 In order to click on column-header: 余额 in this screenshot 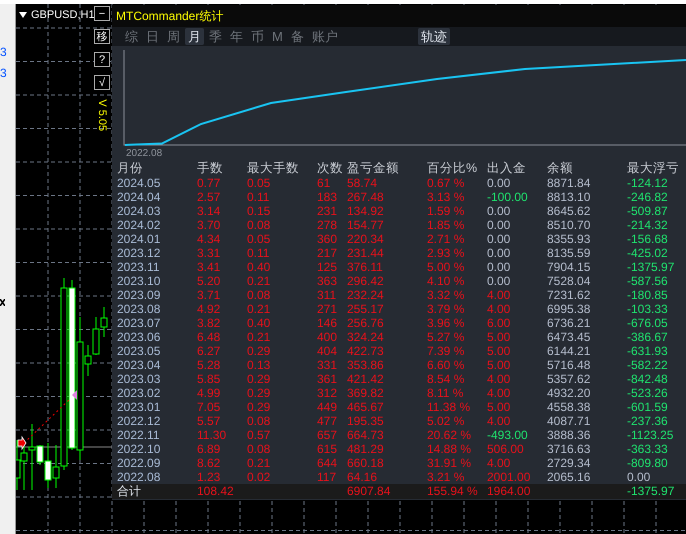, I will do `click(560, 168)`.